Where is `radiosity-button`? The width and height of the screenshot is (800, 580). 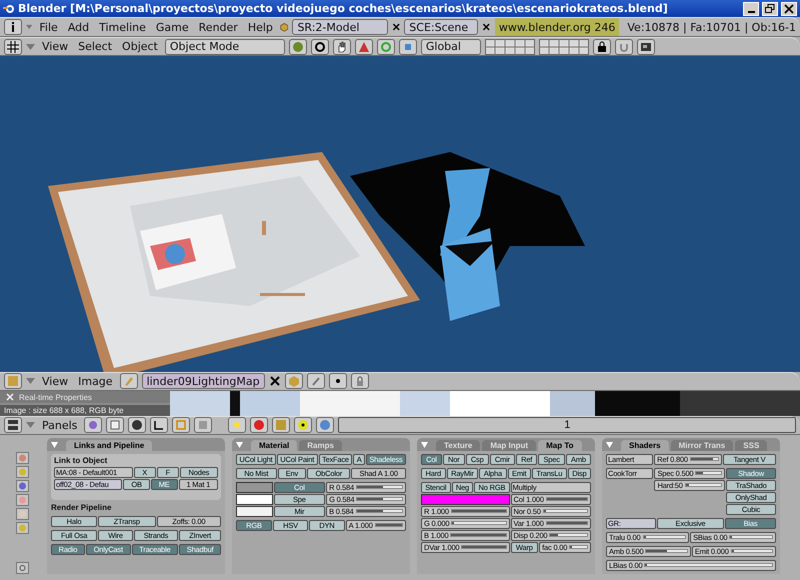
radiosity-button is located at coordinates (303, 425).